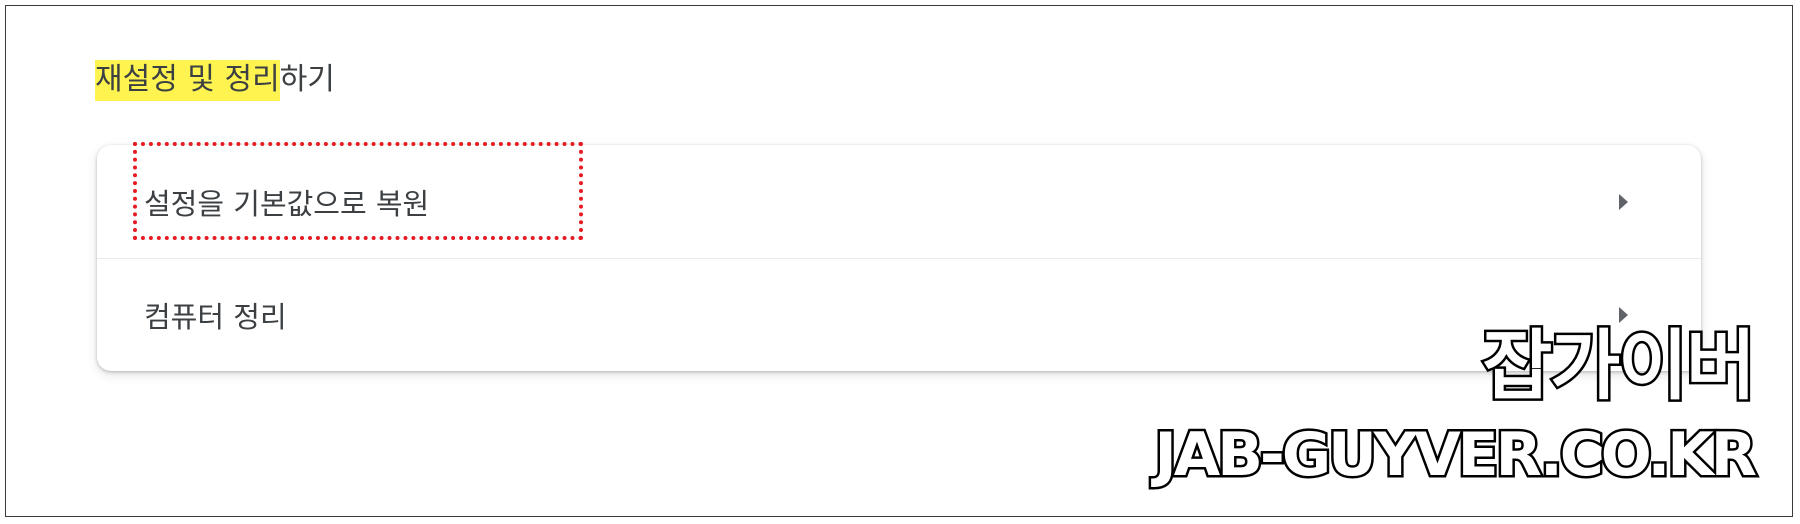 The width and height of the screenshot is (1800, 524). What do you see at coordinates (187, 80) in the screenshot?
I see `section-heading-highlighted: 재설정 및 정리` at bounding box center [187, 80].